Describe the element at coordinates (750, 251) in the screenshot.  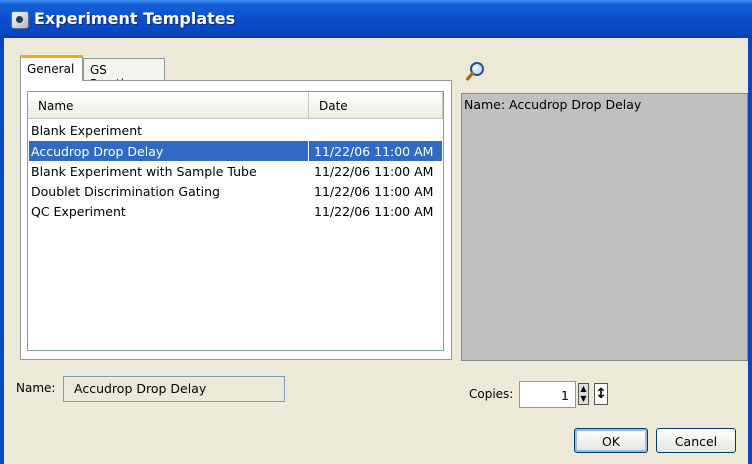
I see `window-frame-right` at that location.